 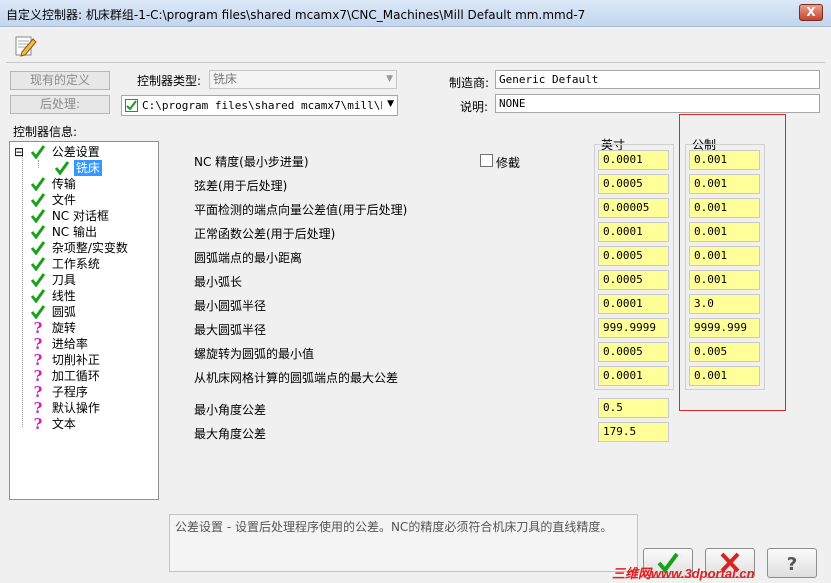 What do you see at coordinates (54, 424) in the screenshot?
I see `tree-item-text: ? 文本` at bounding box center [54, 424].